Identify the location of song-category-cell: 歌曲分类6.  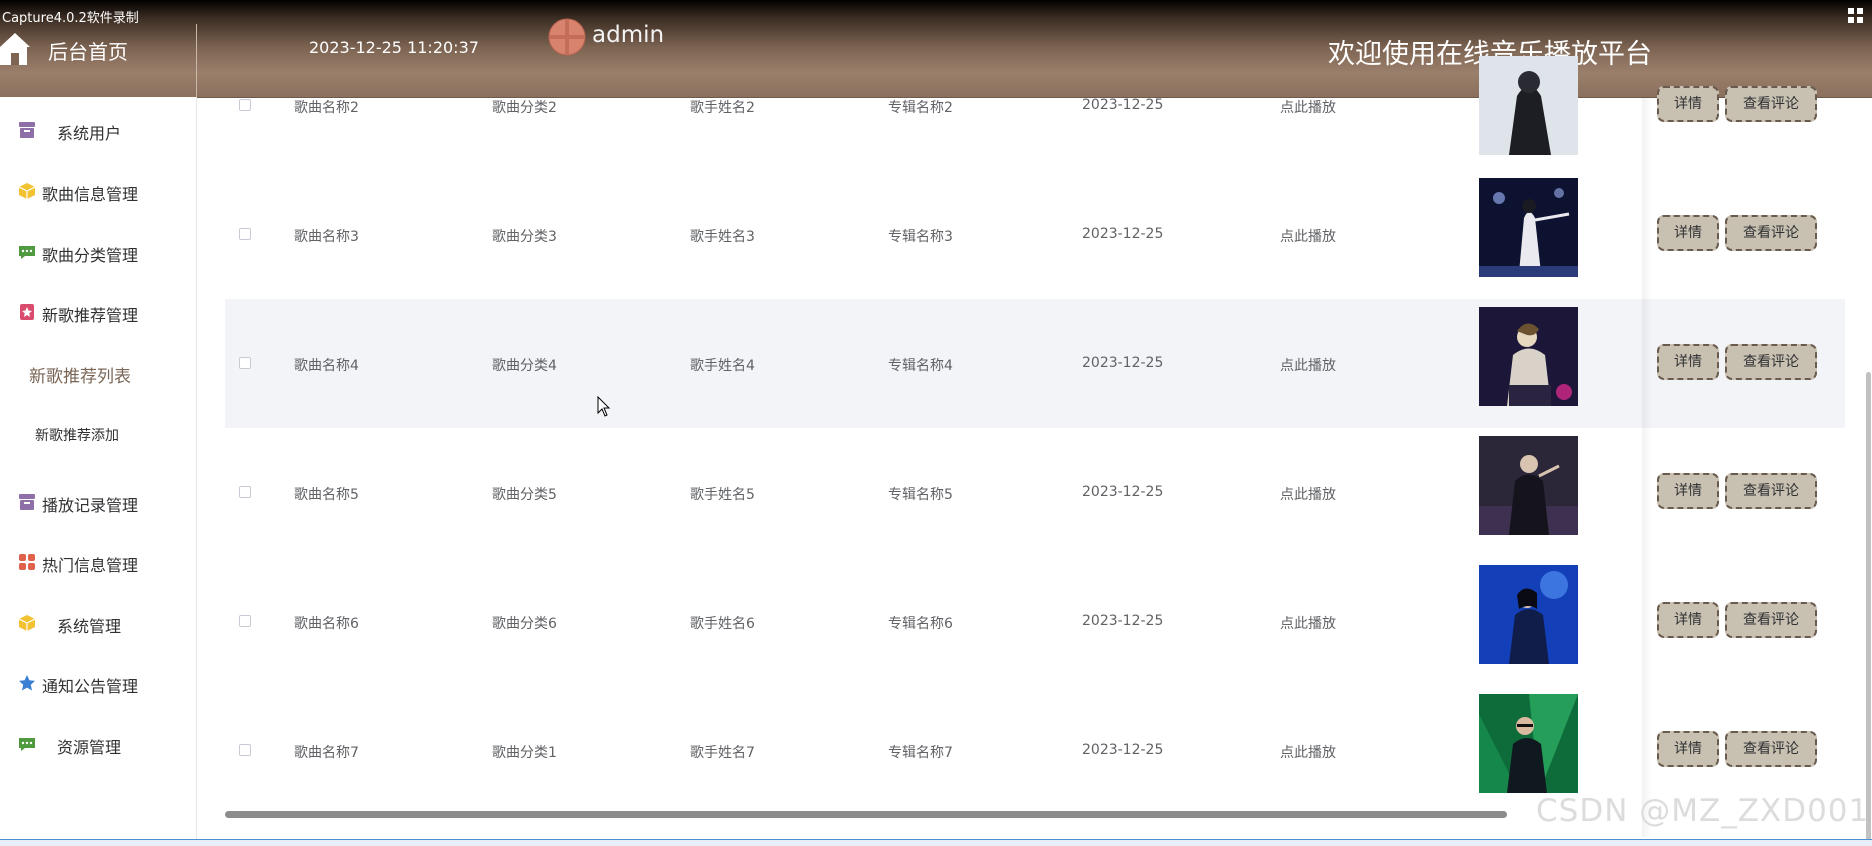
(524, 624).